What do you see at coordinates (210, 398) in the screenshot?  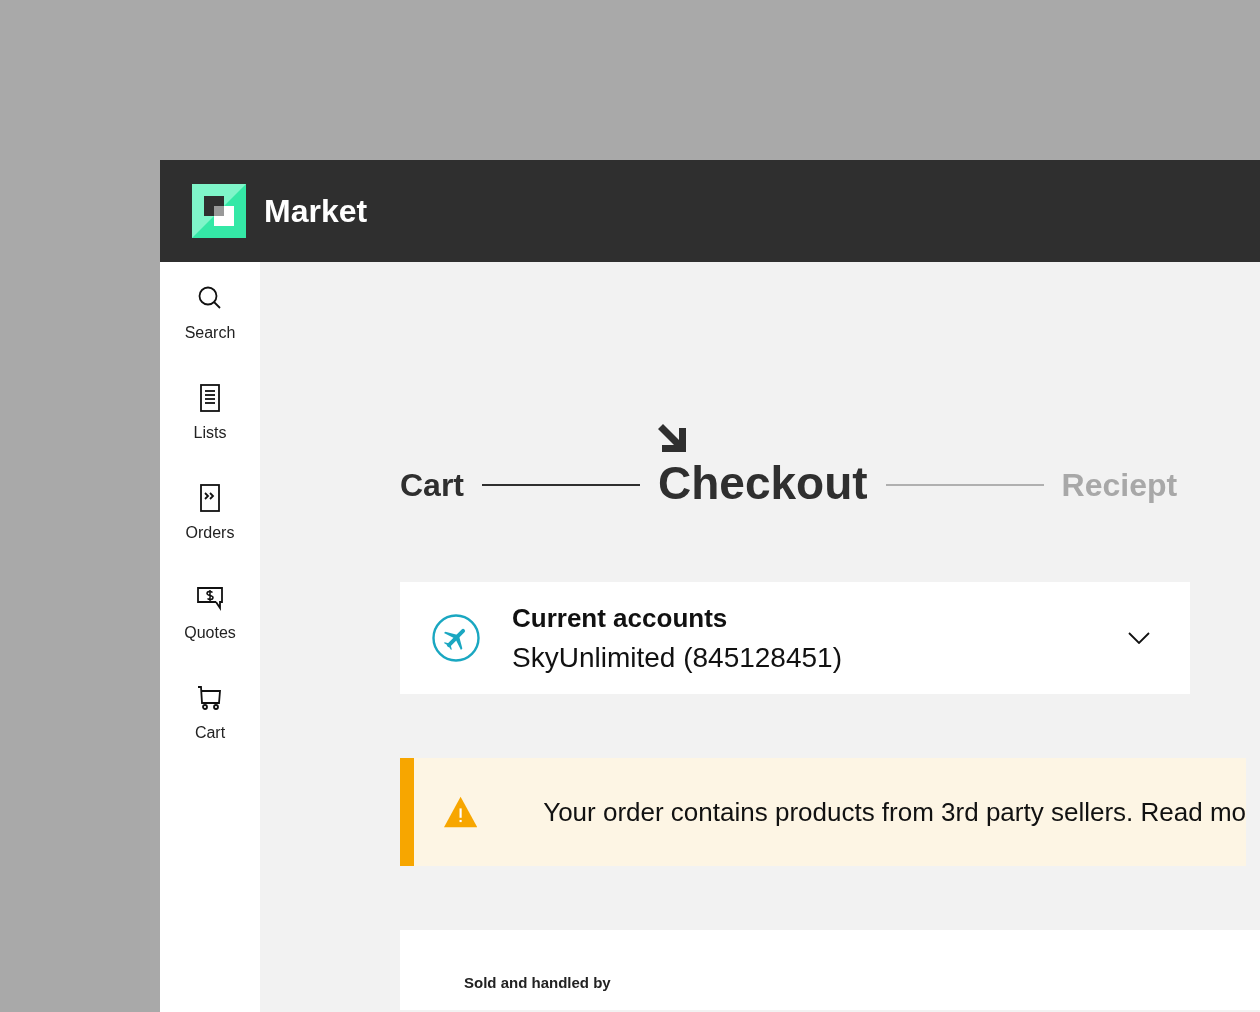 I see `document-icon` at bounding box center [210, 398].